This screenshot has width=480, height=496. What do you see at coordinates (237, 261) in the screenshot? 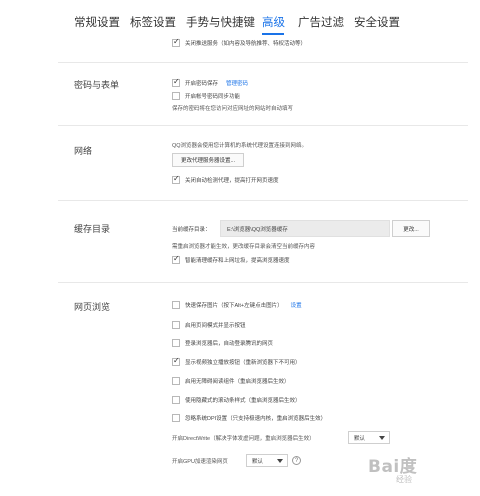
I see `option-label: 智能清理缓存和上网垃圾，提高浏览器速度` at bounding box center [237, 261].